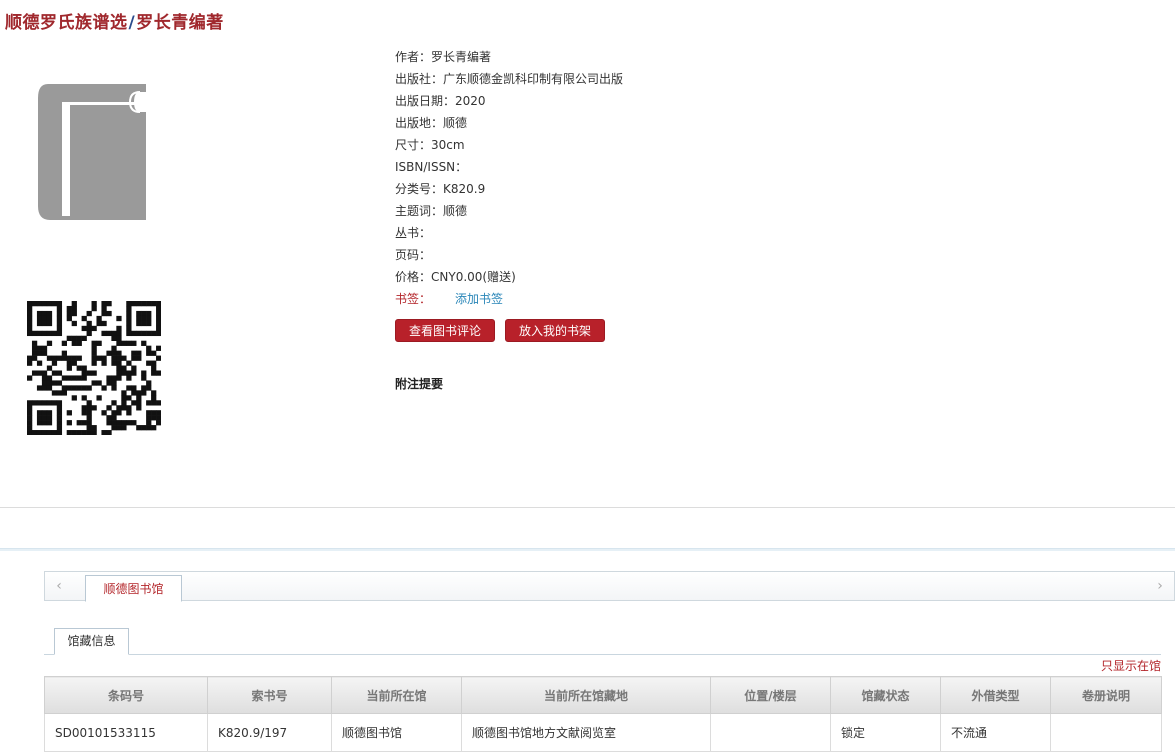  What do you see at coordinates (443, 57) in the screenshot?
I see `meta-row-author: 作者：罗长青编著` at bounding box center [443, 57].